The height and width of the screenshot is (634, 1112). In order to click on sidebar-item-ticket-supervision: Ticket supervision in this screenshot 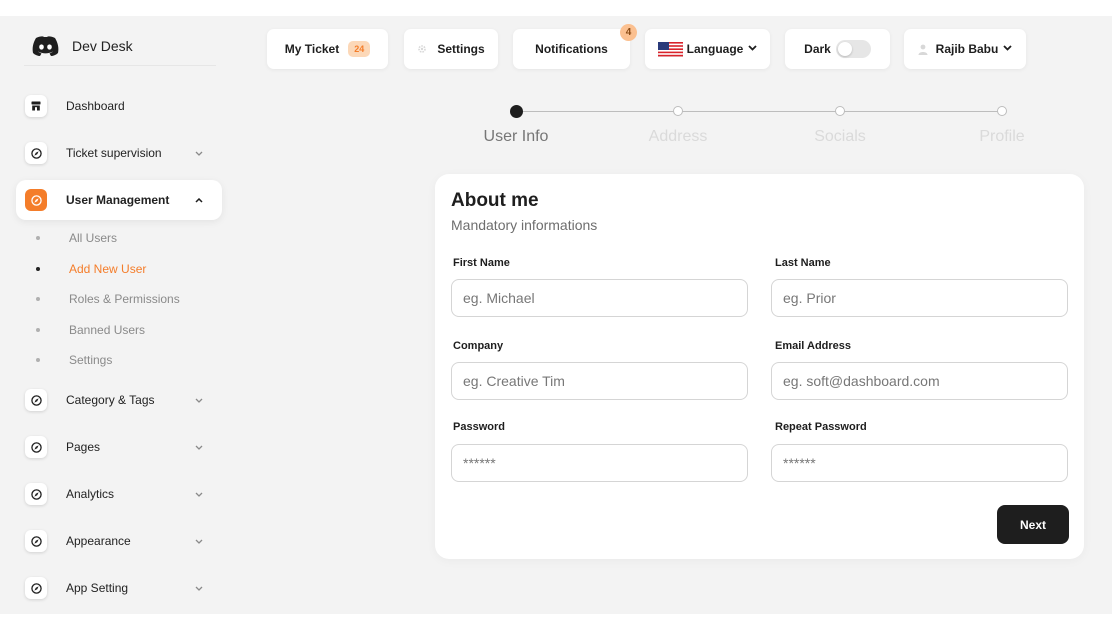, I will do `click(119, 153)`.